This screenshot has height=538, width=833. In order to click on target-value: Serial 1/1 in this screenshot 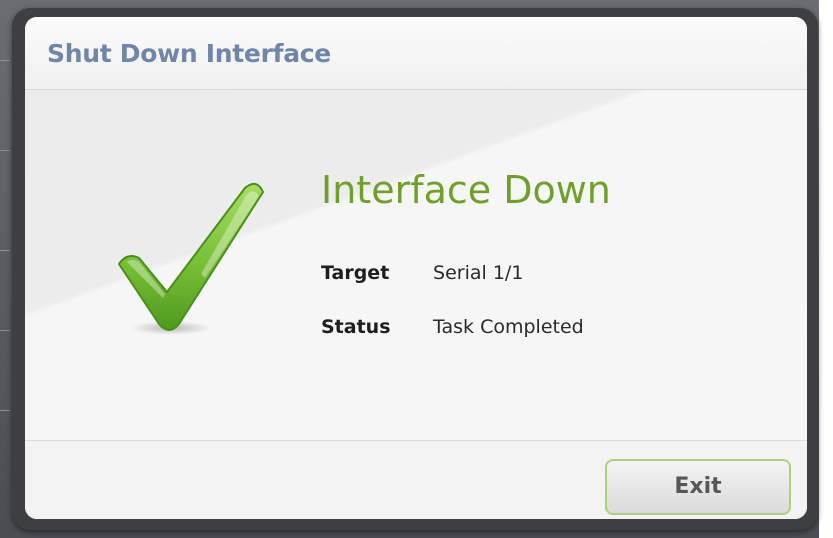, I will do `click(478, 273)`.